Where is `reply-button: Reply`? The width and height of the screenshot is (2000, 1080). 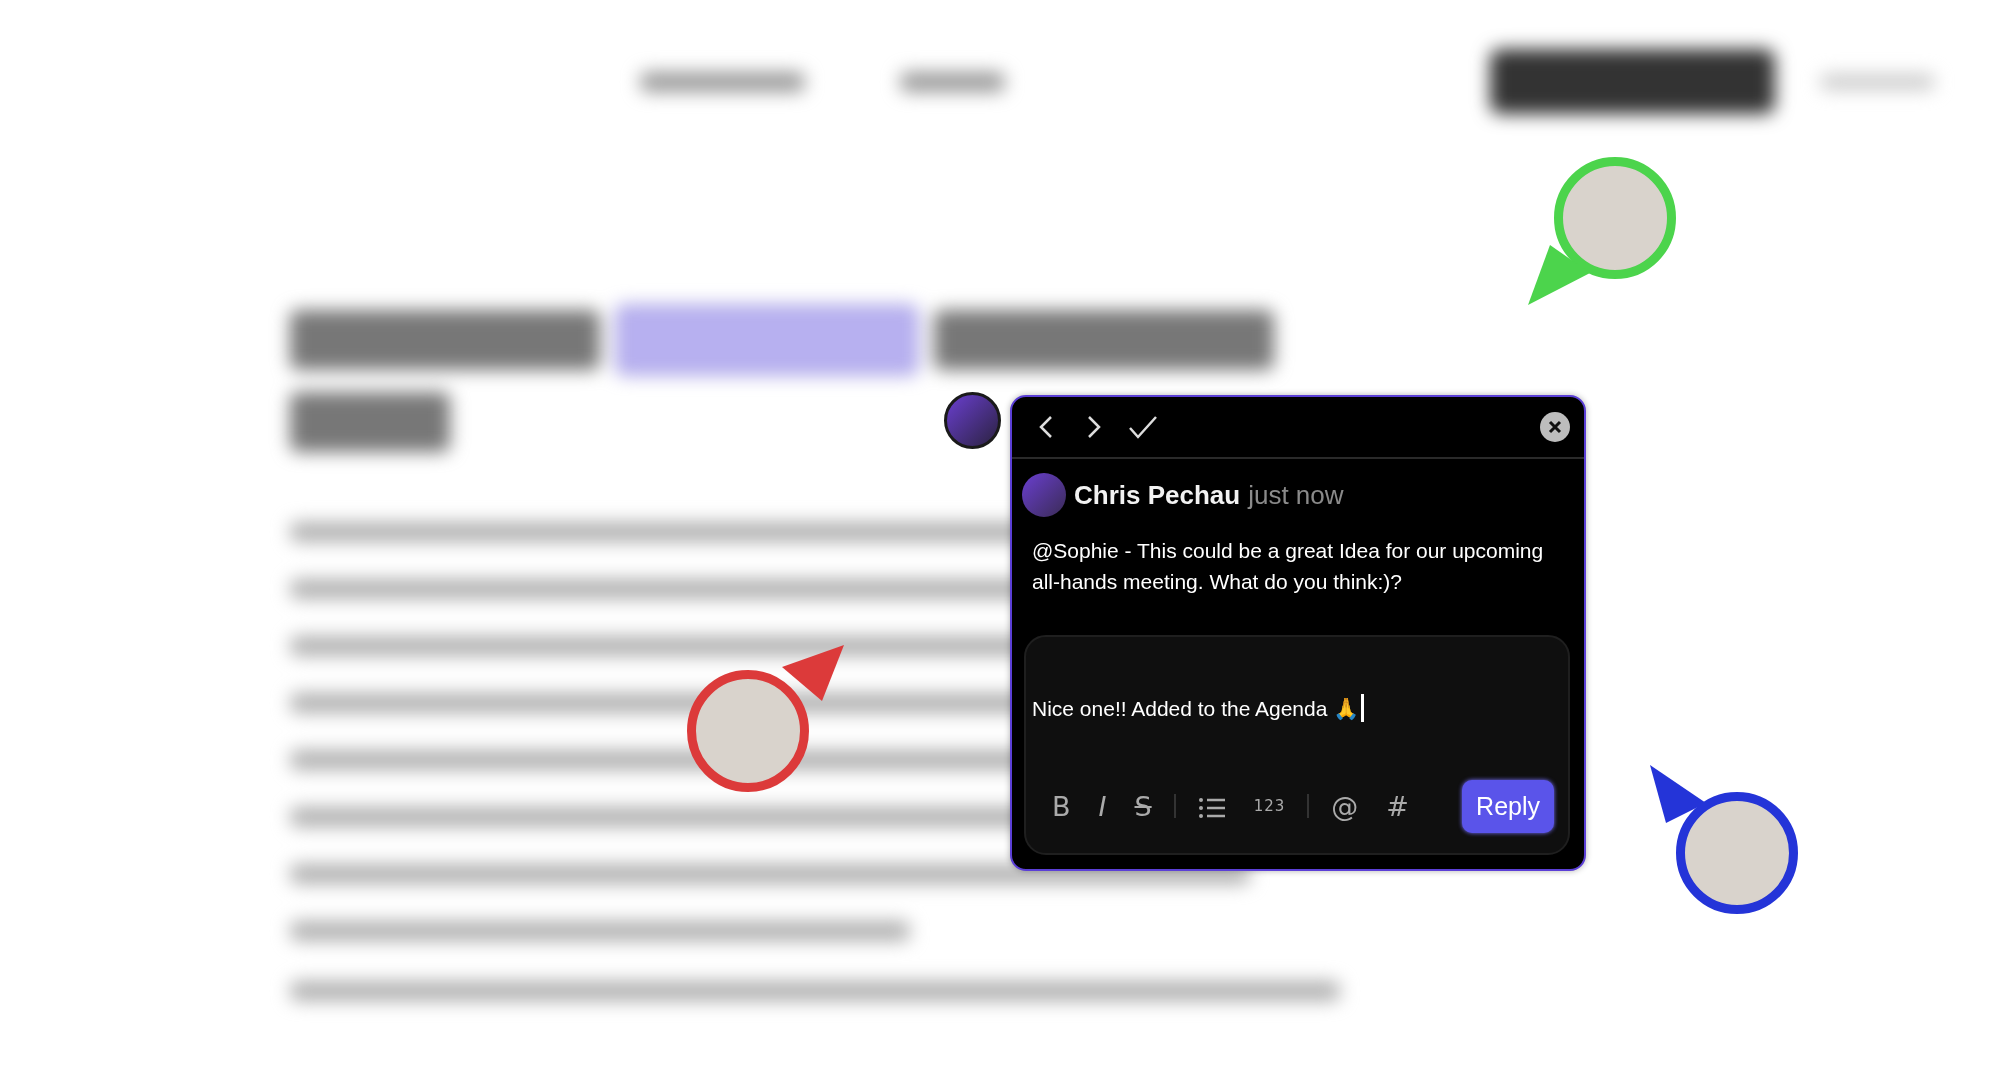
reply-button: Reply is located at coordinates (1508, 806).